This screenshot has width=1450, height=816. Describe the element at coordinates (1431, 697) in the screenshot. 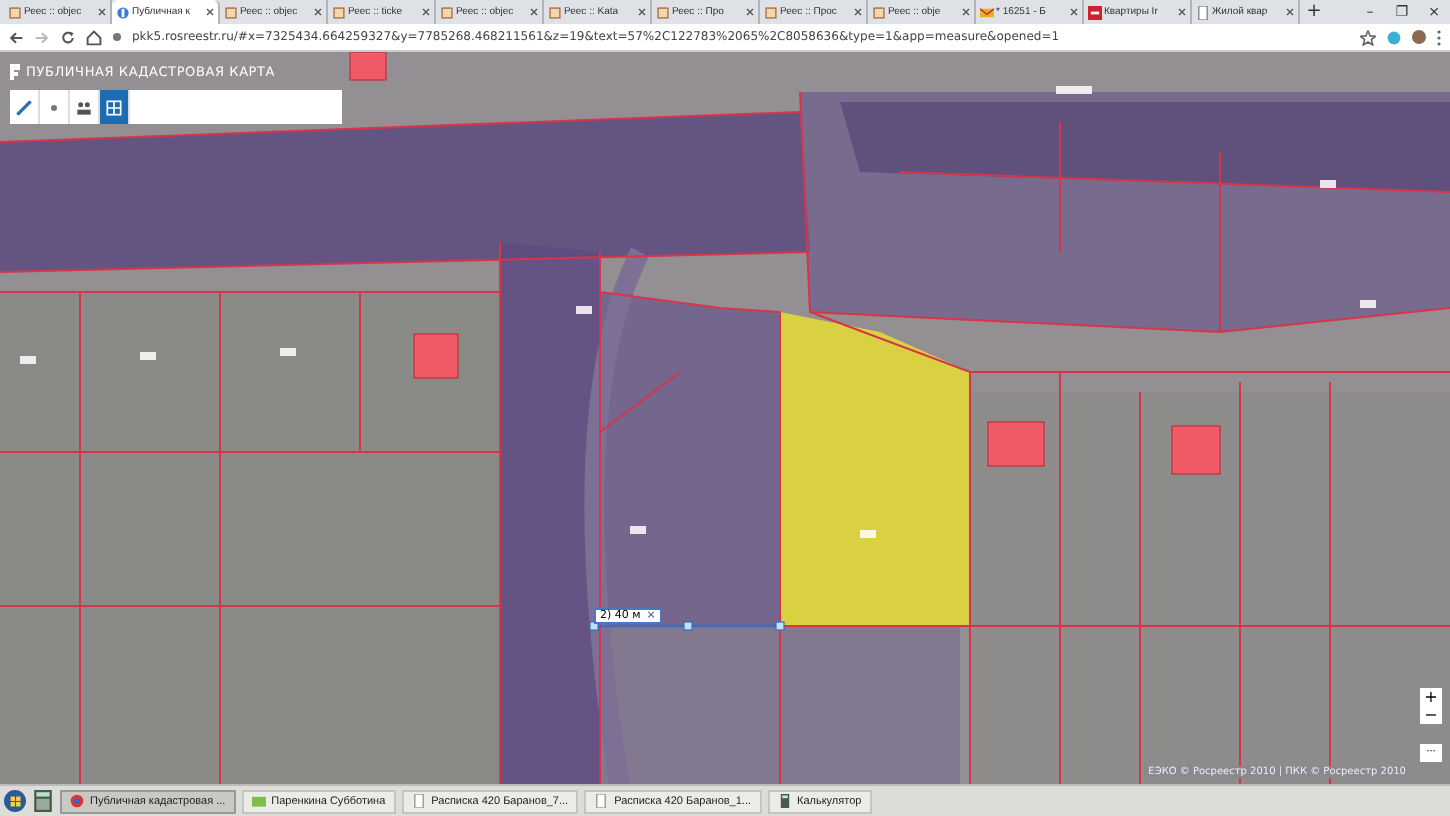

I see `zoom-in-button: +` at that location.